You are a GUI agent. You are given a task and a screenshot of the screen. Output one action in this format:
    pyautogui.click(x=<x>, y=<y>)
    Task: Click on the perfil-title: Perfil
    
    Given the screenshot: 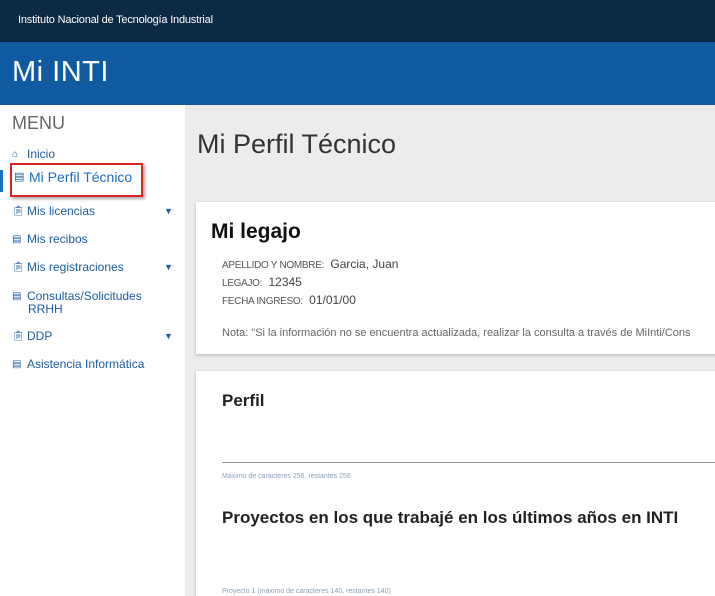 What is the action you would take?
    pyautogui.click(x=243, y=400)
    